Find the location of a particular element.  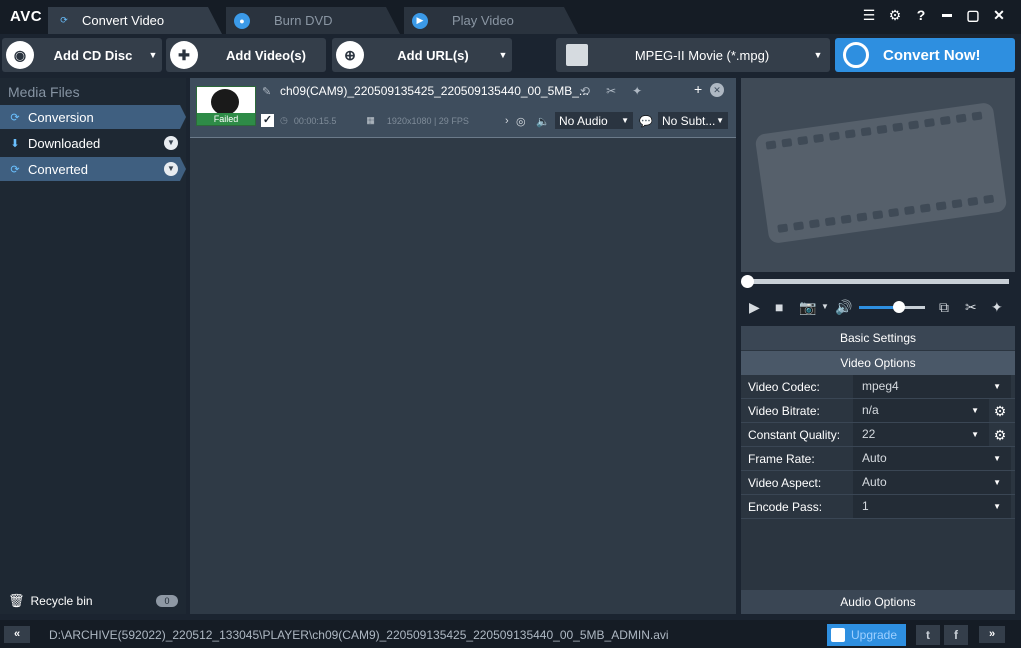

rotate-icon: ⟲ is located at coordinates (585, 91).